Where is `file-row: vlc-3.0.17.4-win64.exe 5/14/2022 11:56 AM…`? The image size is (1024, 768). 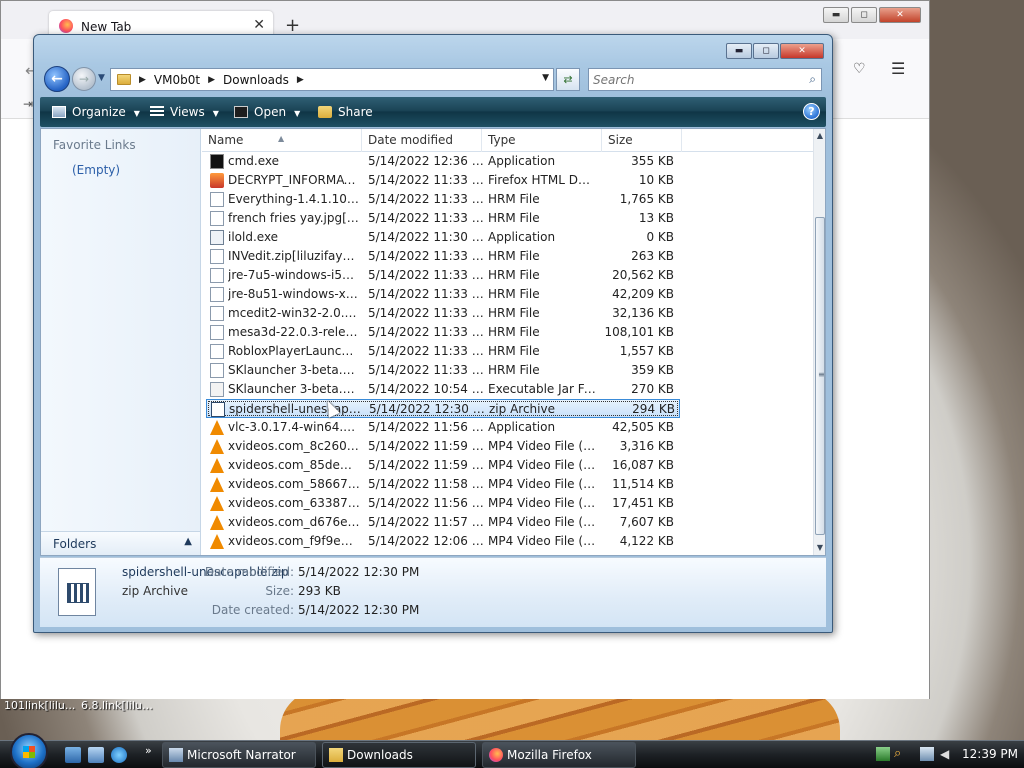 file-row: vlc-3.0.17.4-win64.exe 5/14/2022 11:56 AM… is located at coordinates (443, 427).